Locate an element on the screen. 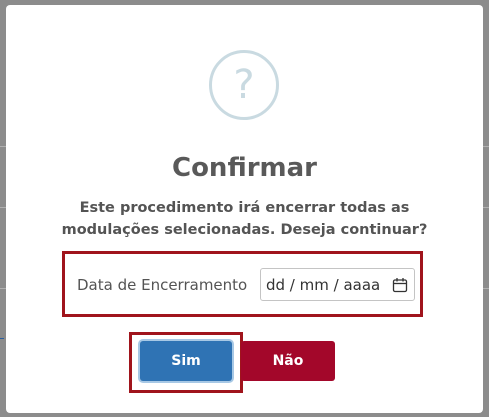  question-icon: ? is located at coordinates (244, 85).